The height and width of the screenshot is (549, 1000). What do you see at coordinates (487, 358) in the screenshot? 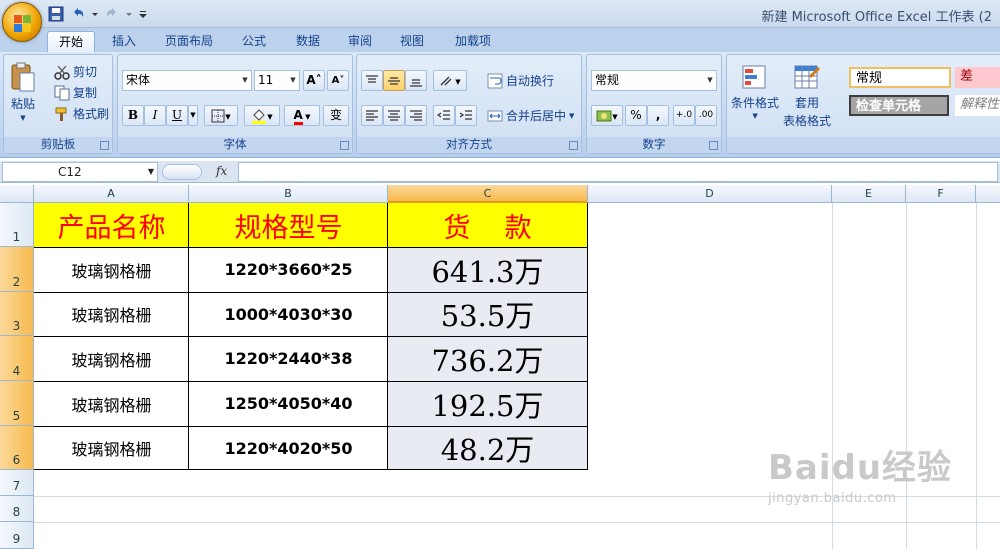
I see `cell-amount: 736.2万` at bounding box center [487, 358].